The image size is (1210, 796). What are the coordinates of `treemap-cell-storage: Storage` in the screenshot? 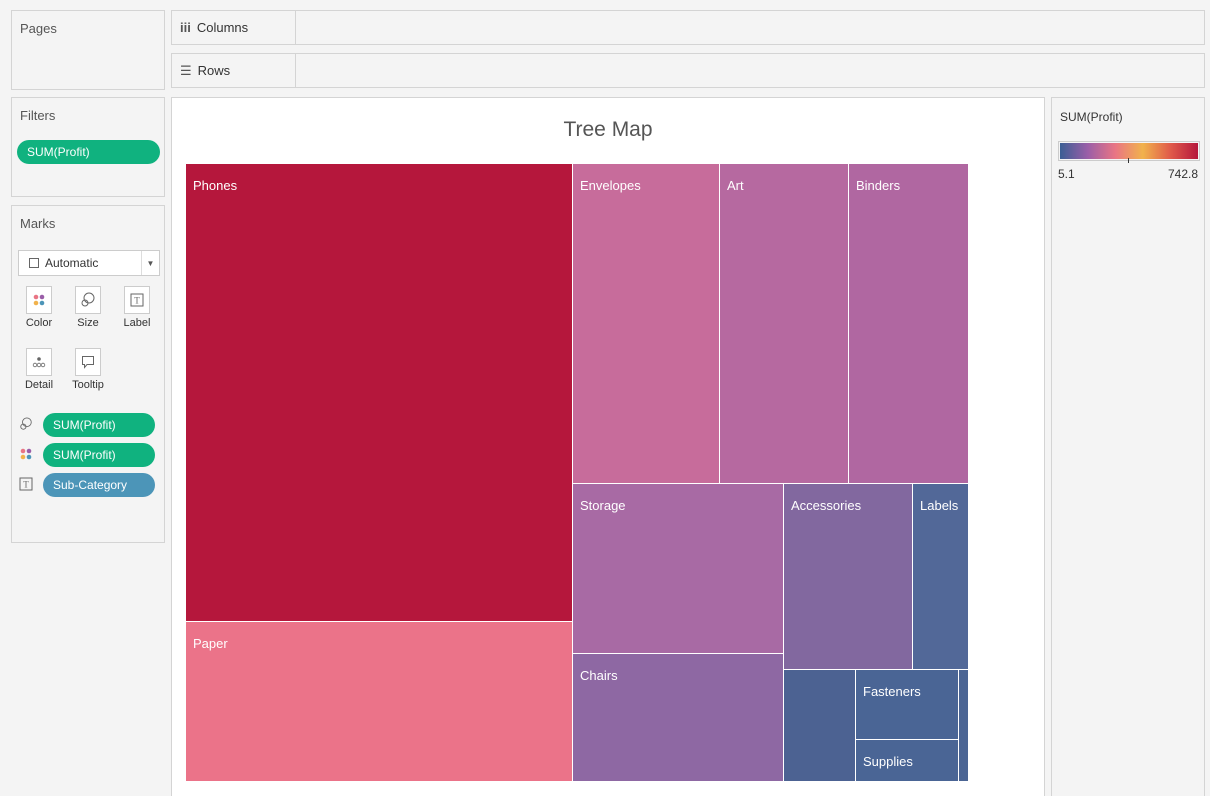 It's located at (678, 569).